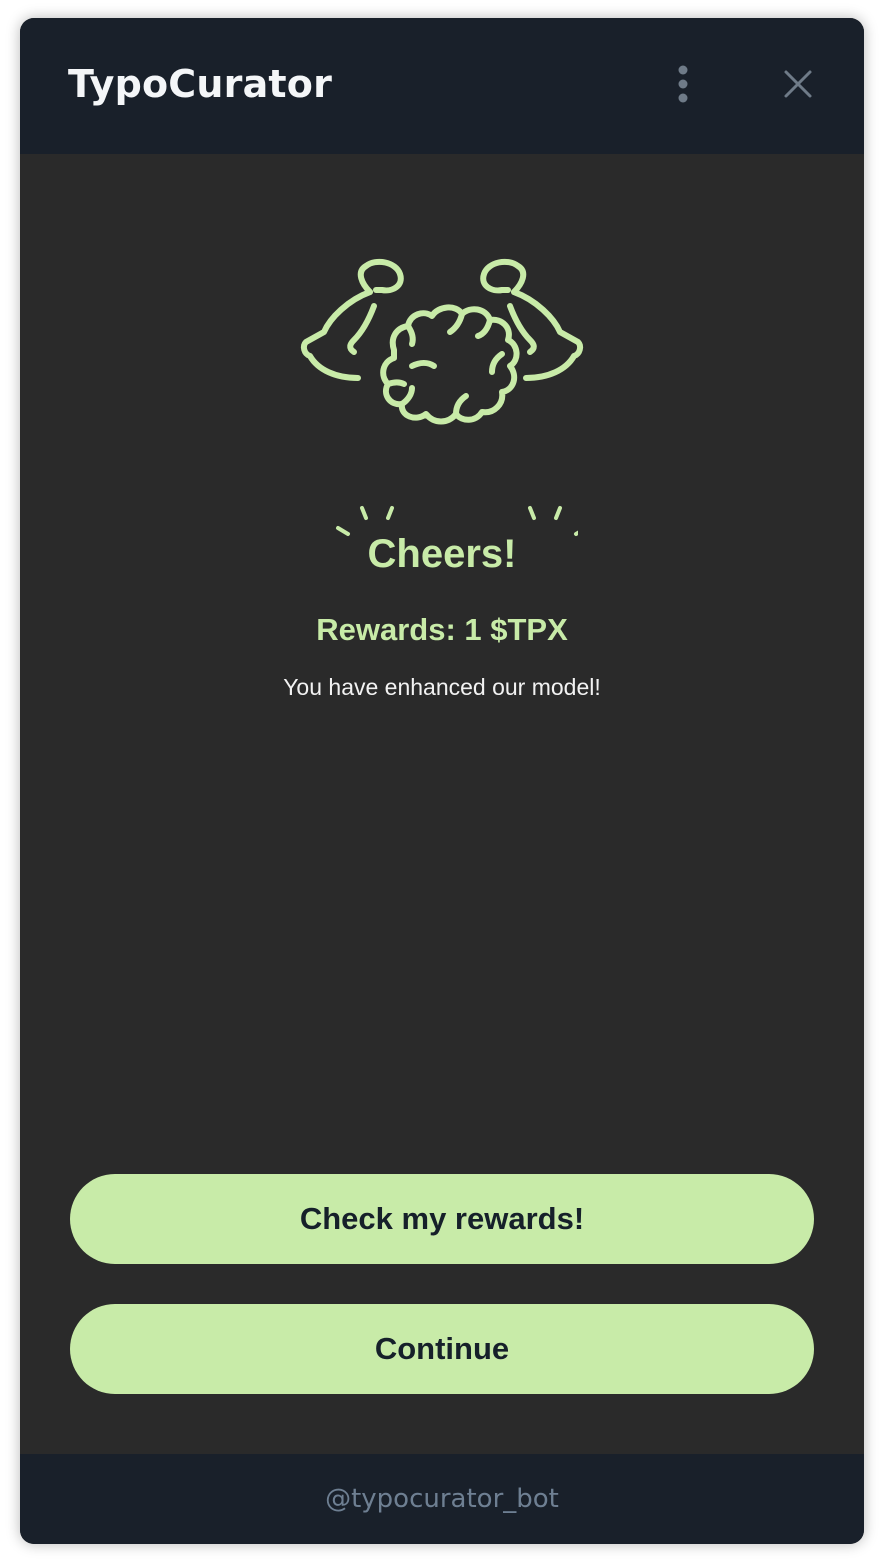 The image size is (884, 1566). I want to click on title-bar: TypoCurator, so click(442, 86).